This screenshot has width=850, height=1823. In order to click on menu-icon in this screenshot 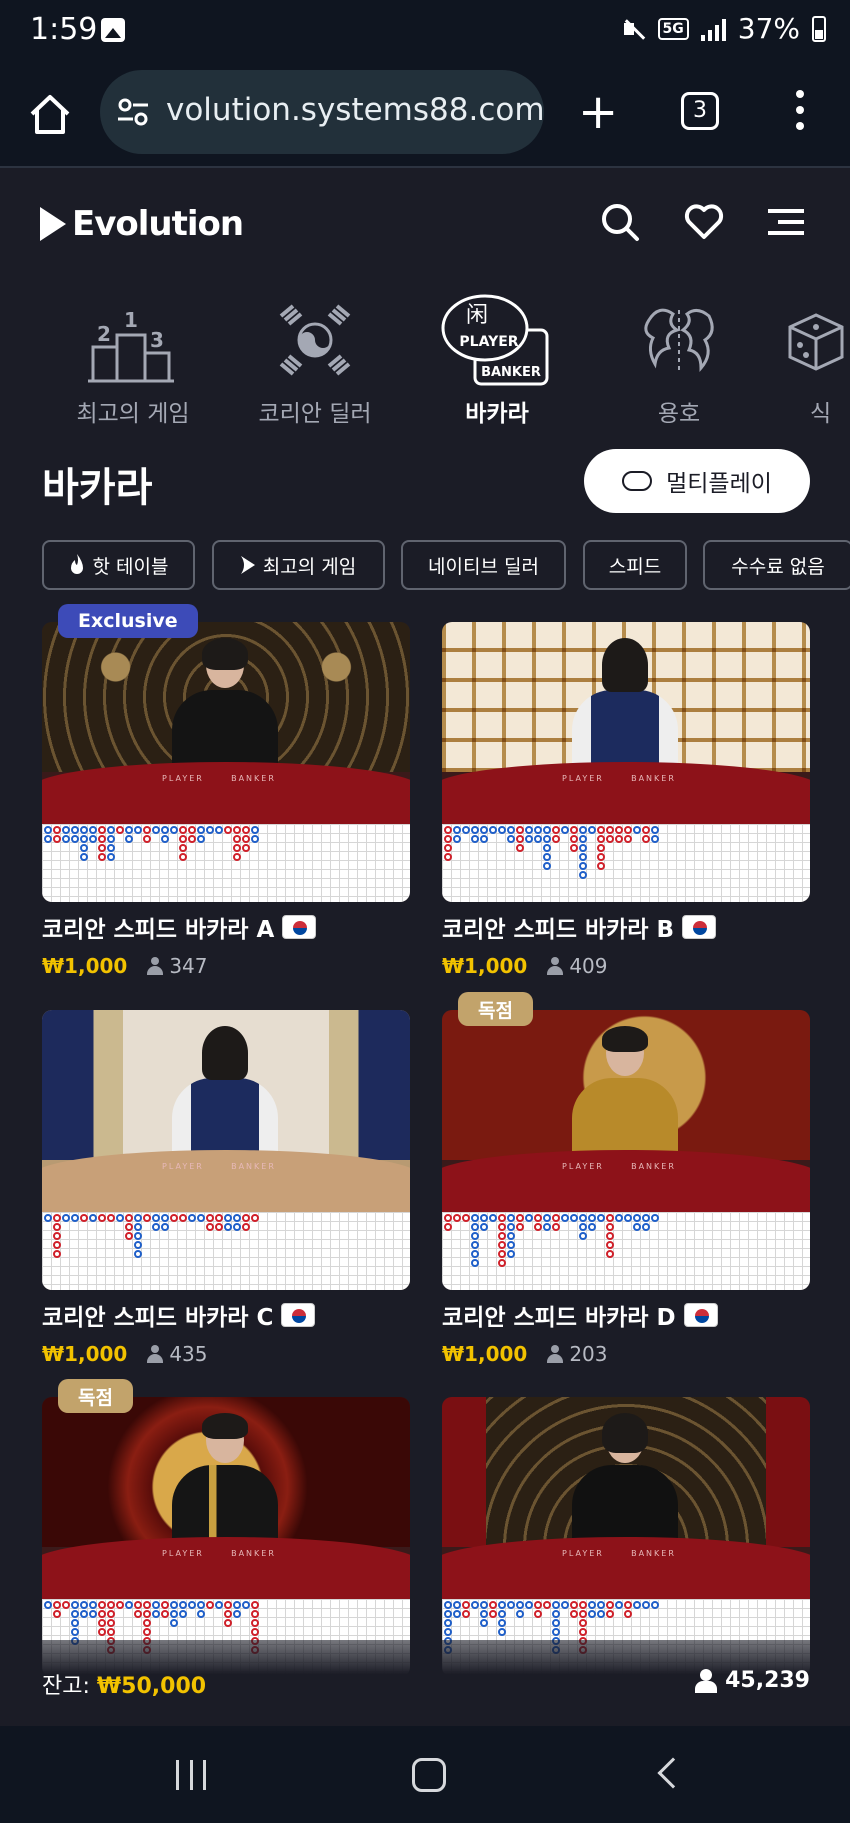, I will do `click(786, 222)`.